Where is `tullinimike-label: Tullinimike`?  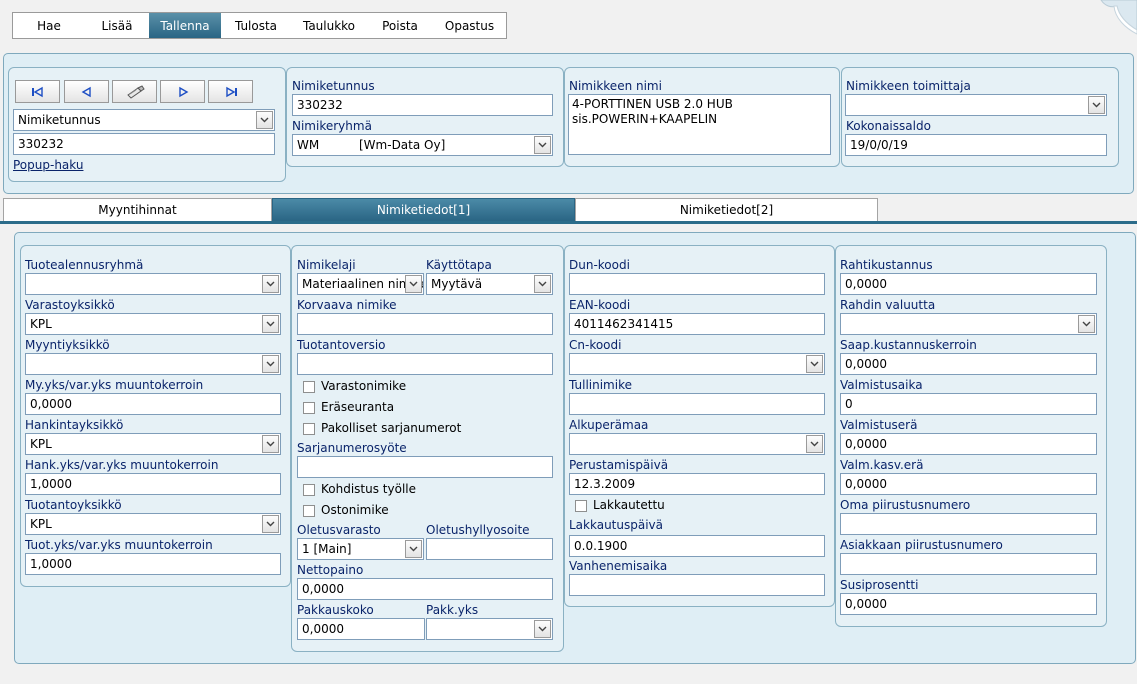
tullinimike-label: Tullinimike is located at coordinates (600, 385).